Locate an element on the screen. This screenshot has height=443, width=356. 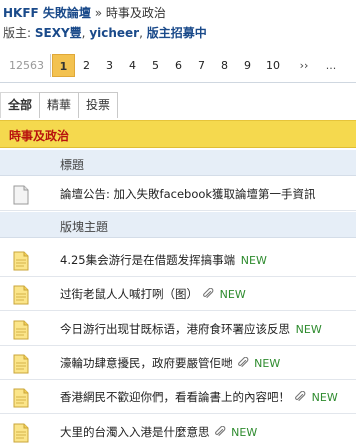
thread-title-line: 4.25集会游行是在借题发挥搞事端 NEW is located at coordinates (163, 260).